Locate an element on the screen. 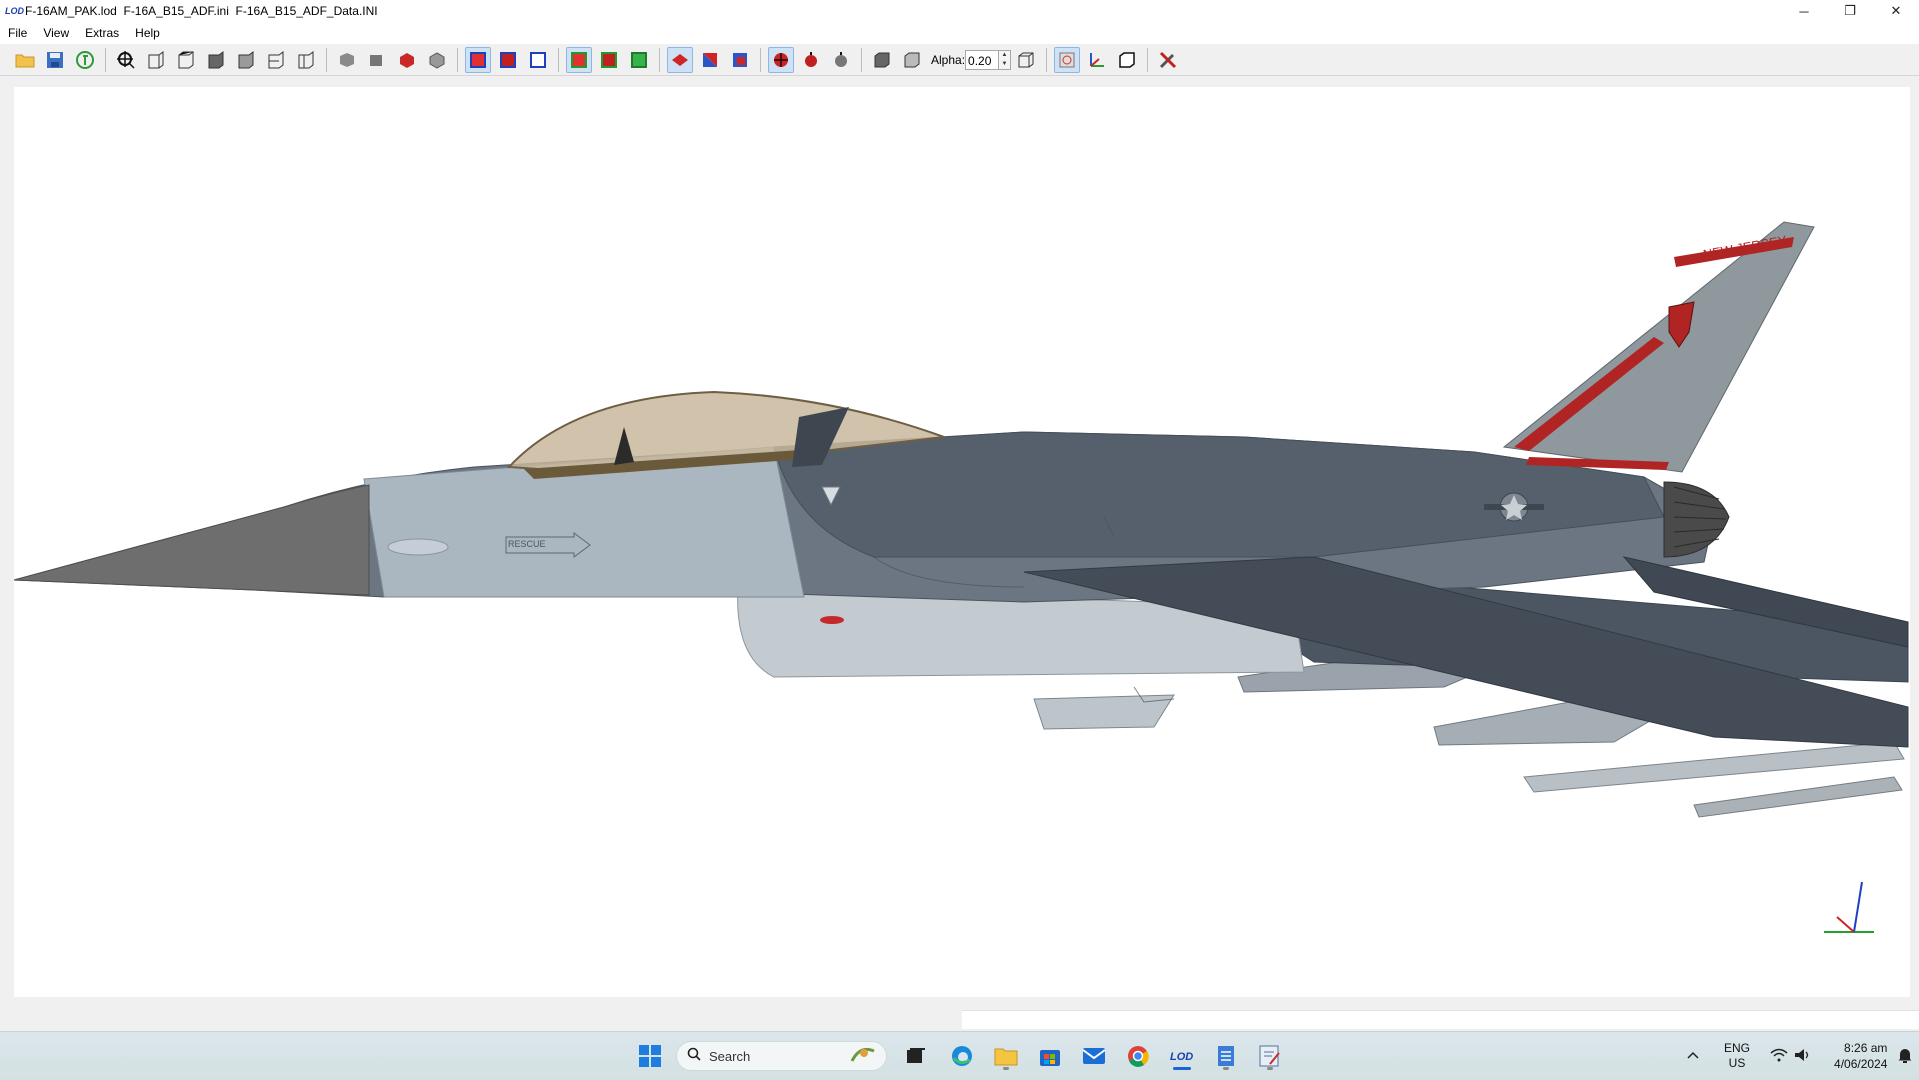  language-indicator: ENG US is located at coordinates (1737, 1056).